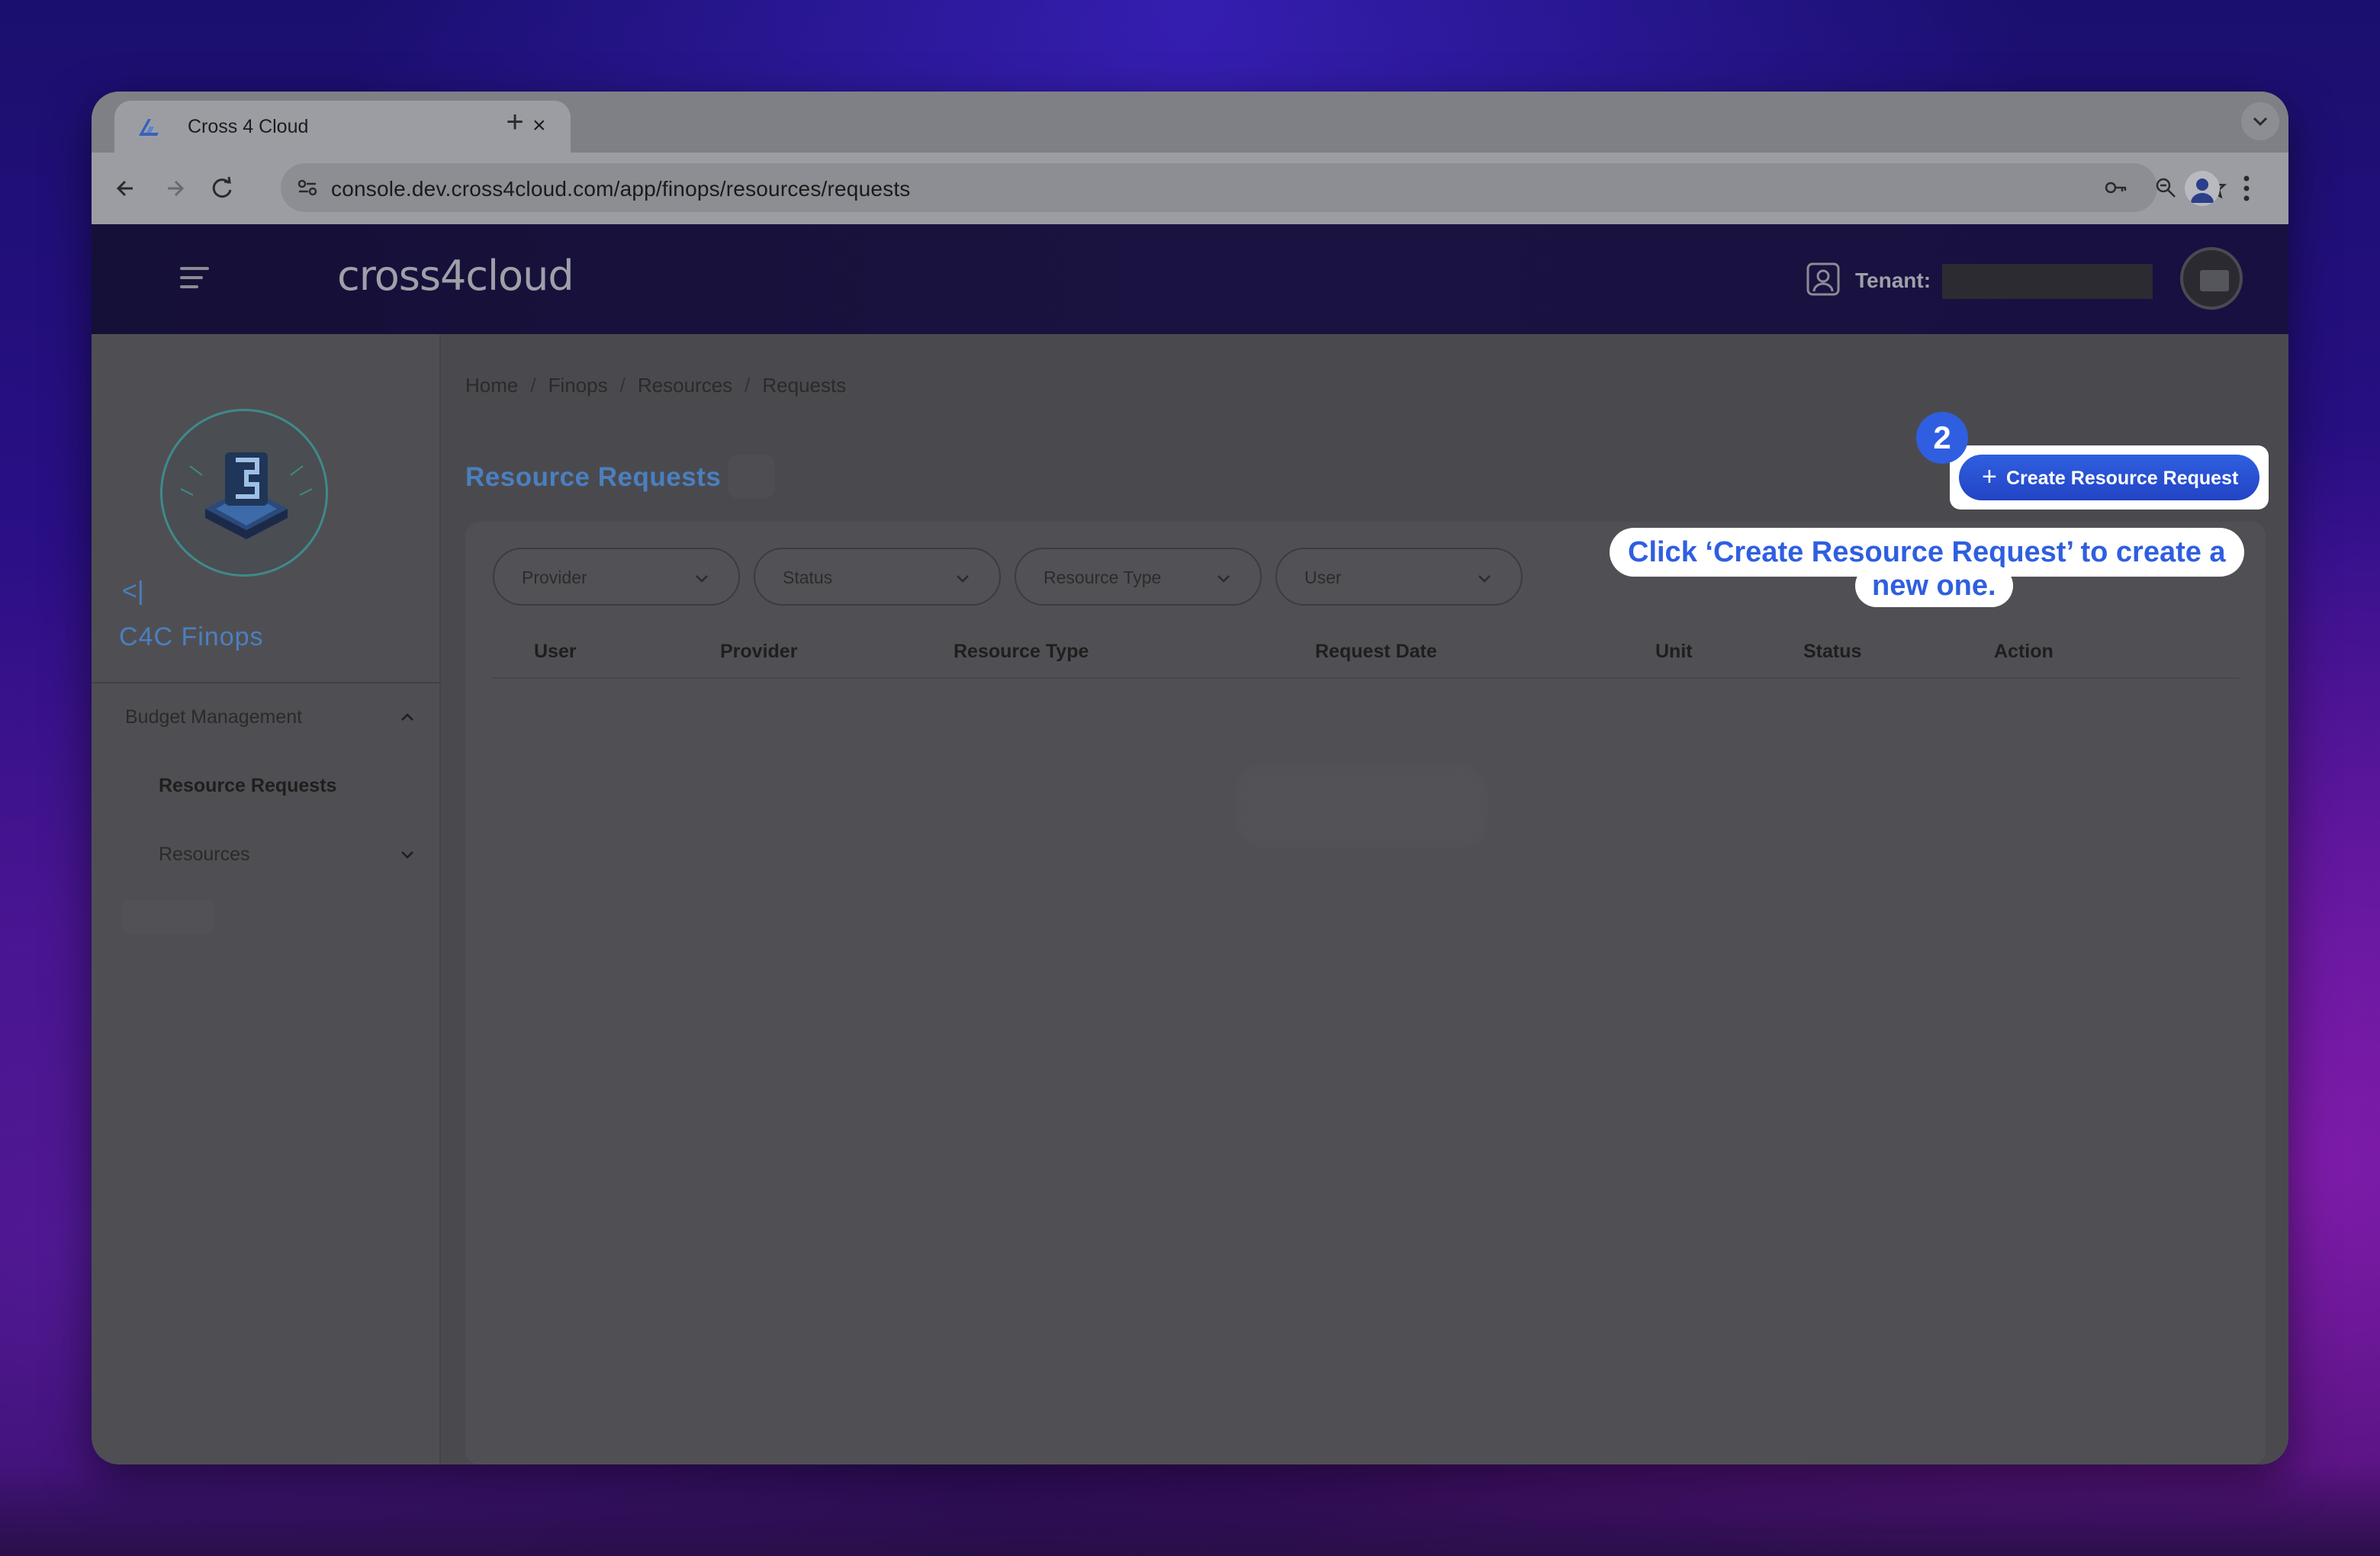 The height and width of the screenshot is (1556, 2380). Describe the element at coordinates (1021, 652) in the screenshot. I see `column-header-resource-type: Resource Type` at that location.